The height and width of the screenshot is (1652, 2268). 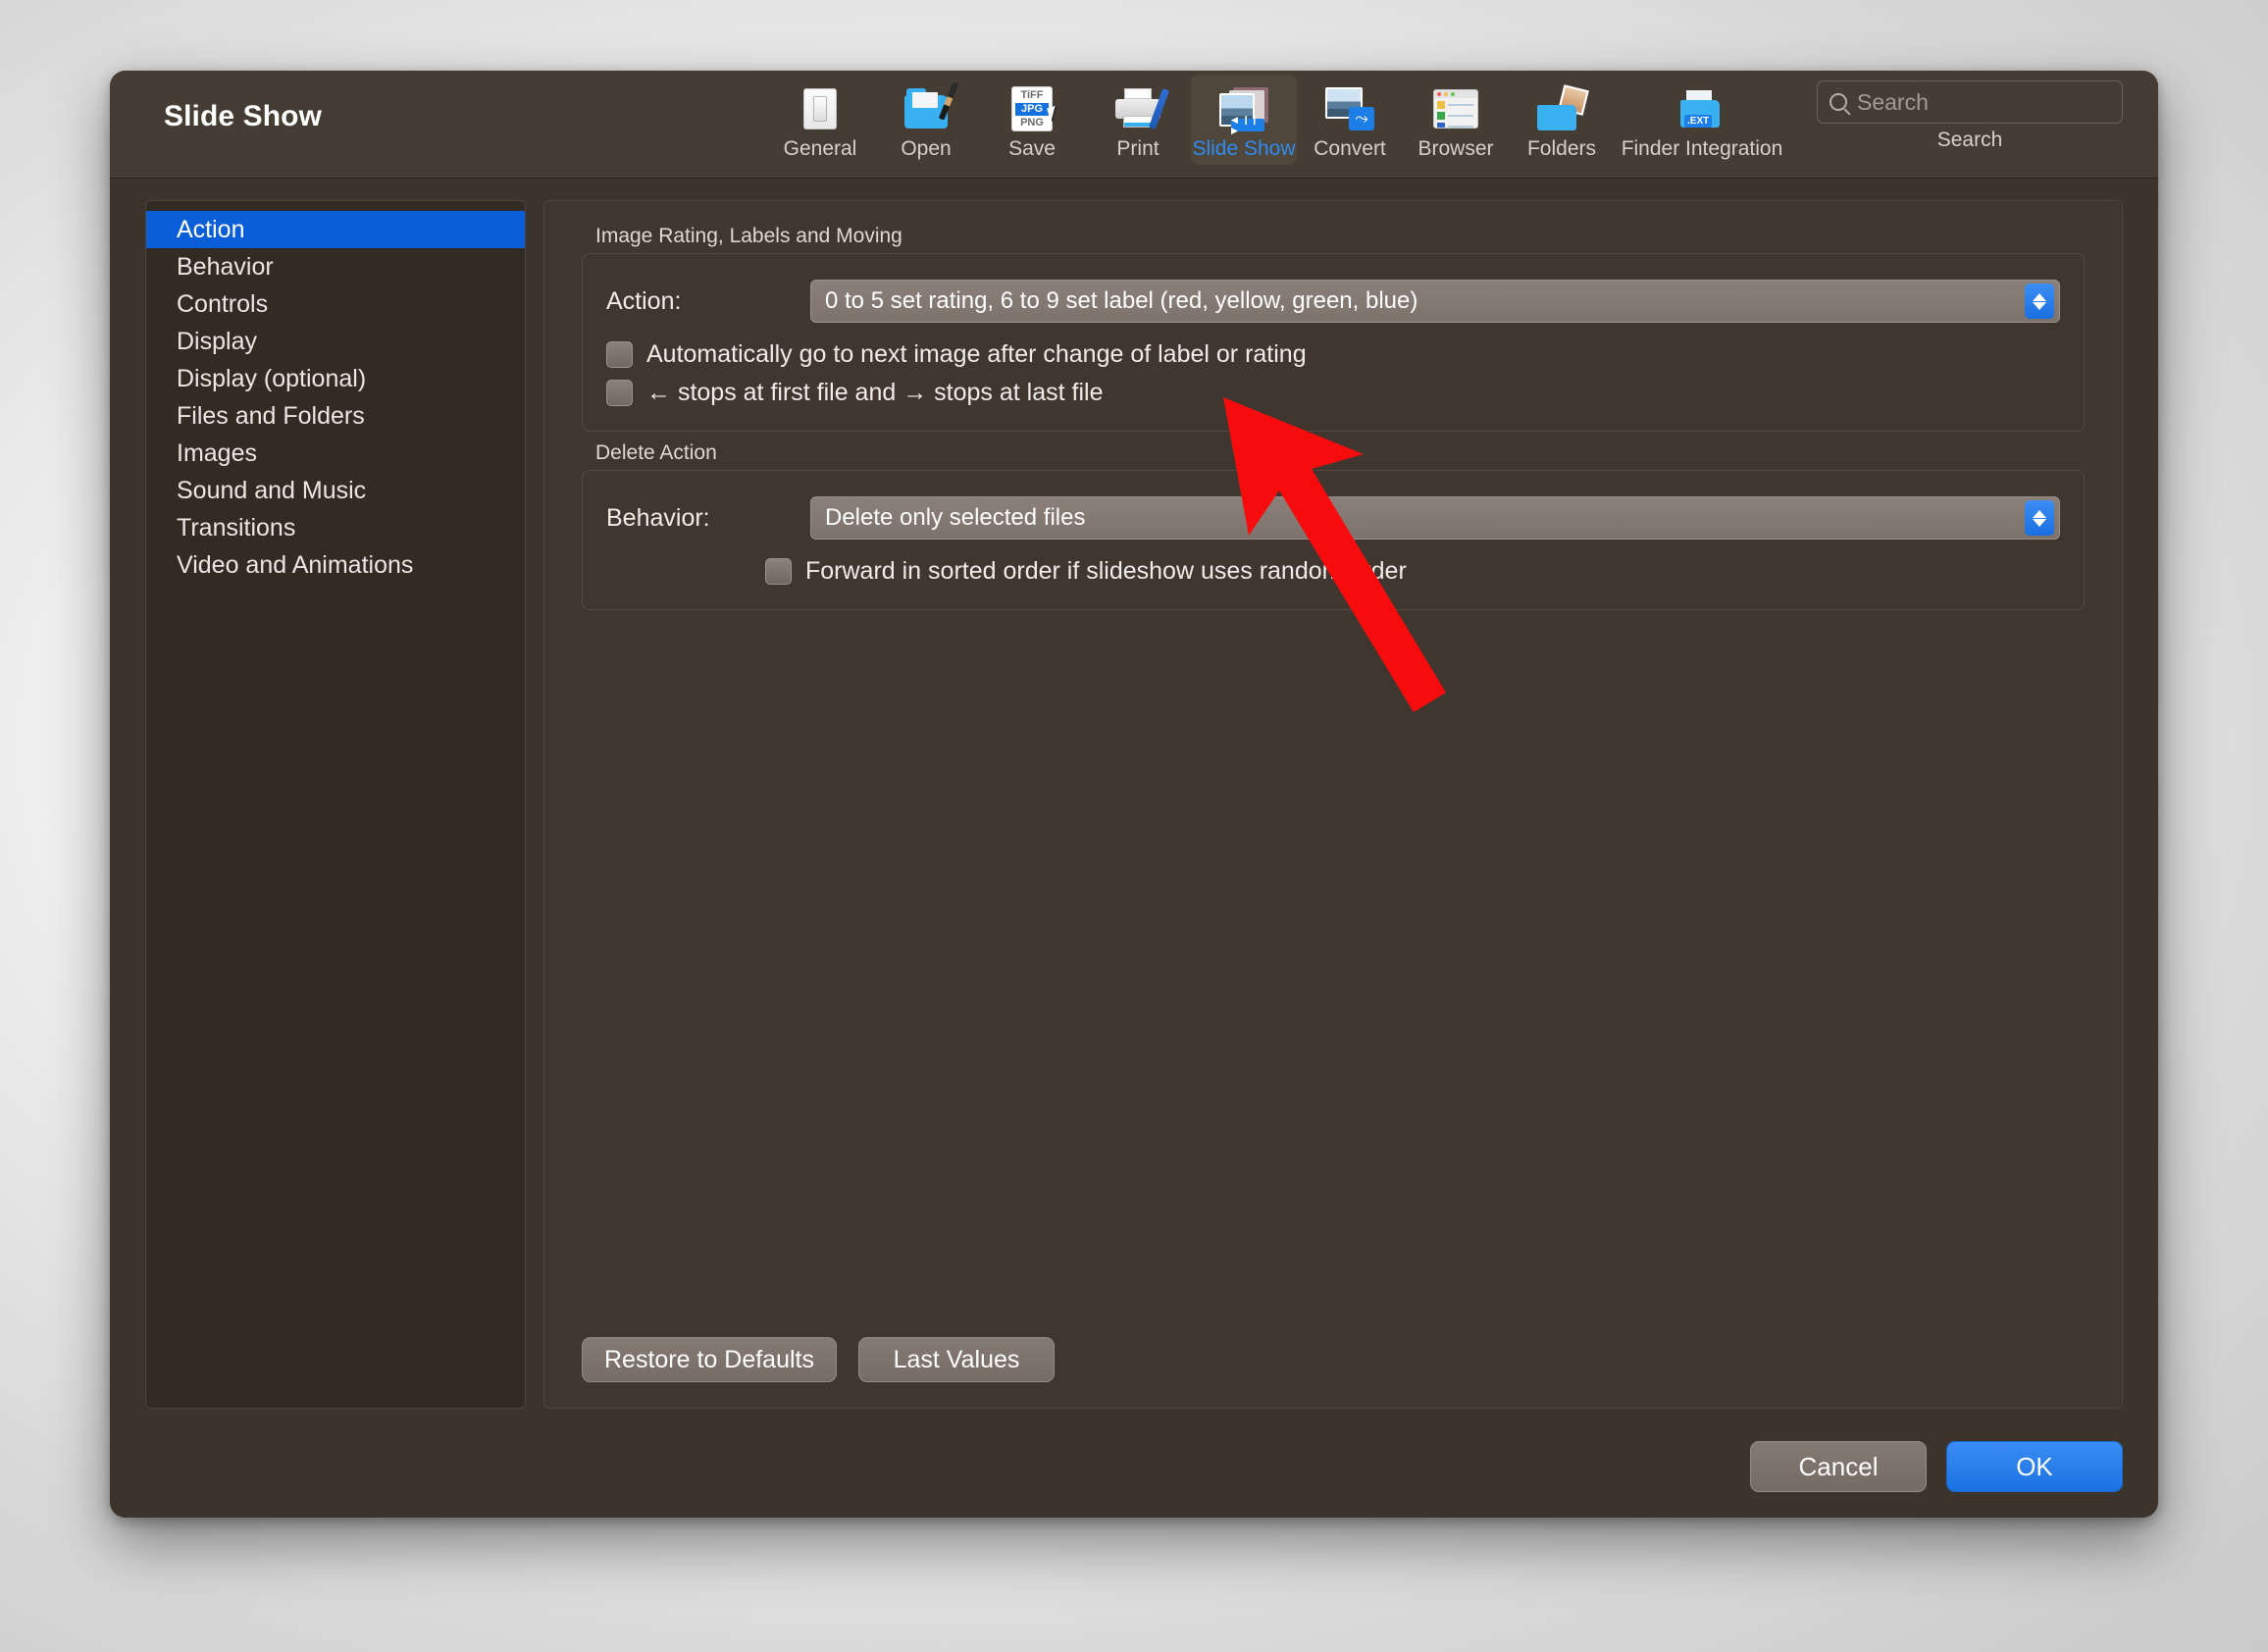 I want to click on last-values-button: Last Values, so click(x=956, y=1359).